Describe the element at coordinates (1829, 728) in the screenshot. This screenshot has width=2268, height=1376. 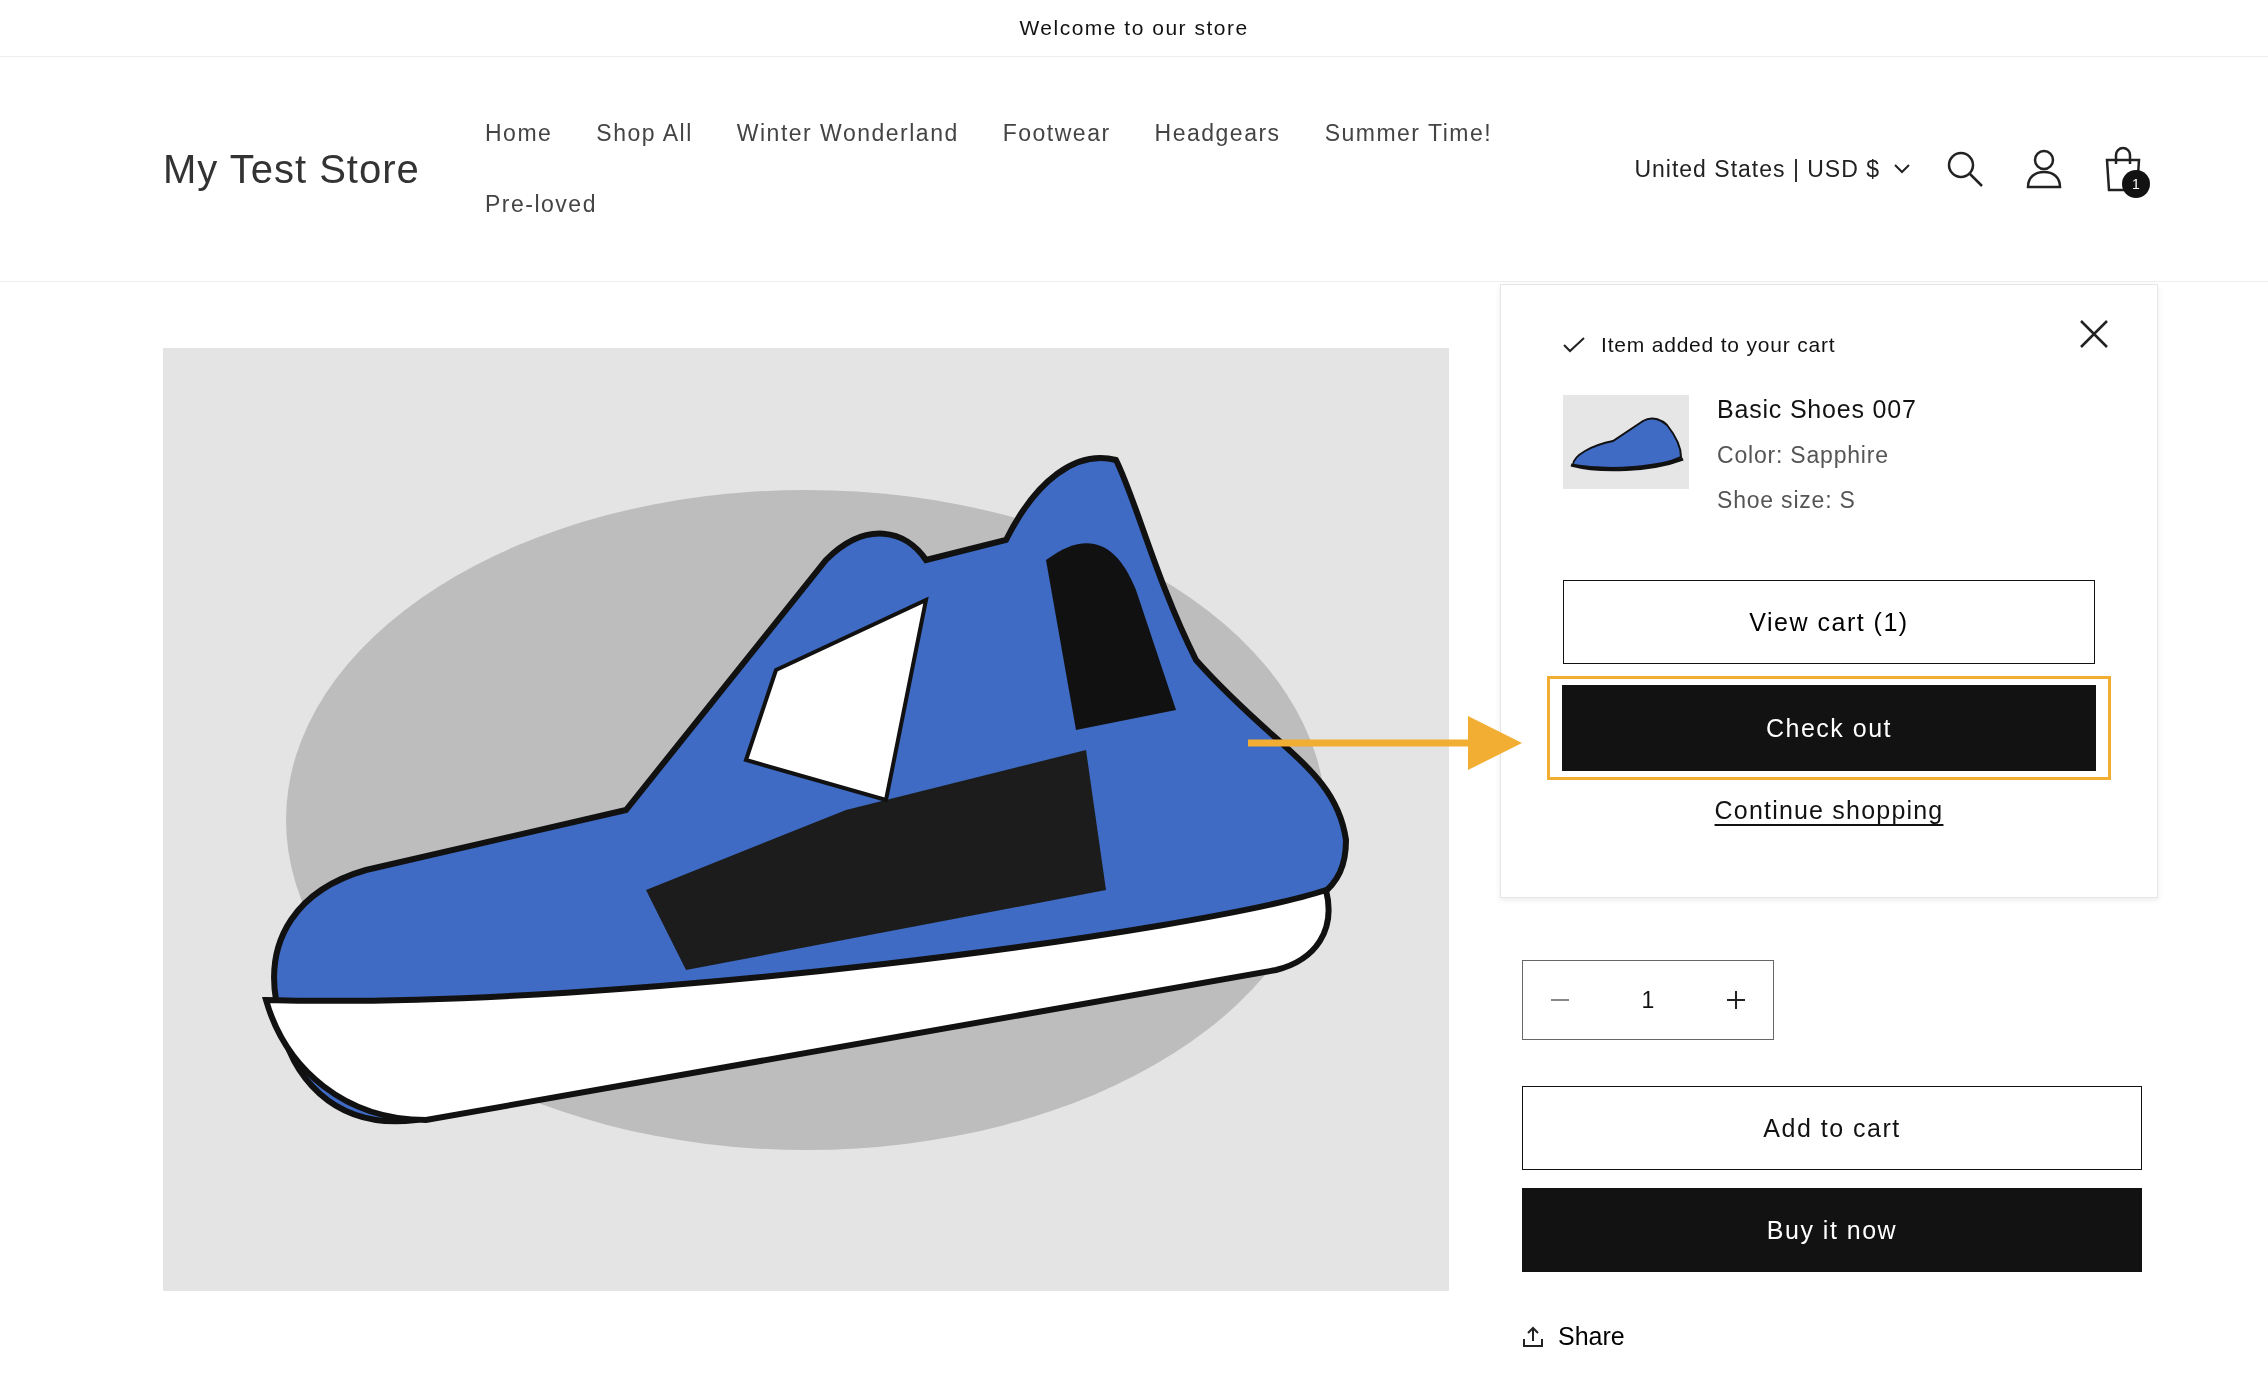
I see `checkout-button: Check out` at that location.